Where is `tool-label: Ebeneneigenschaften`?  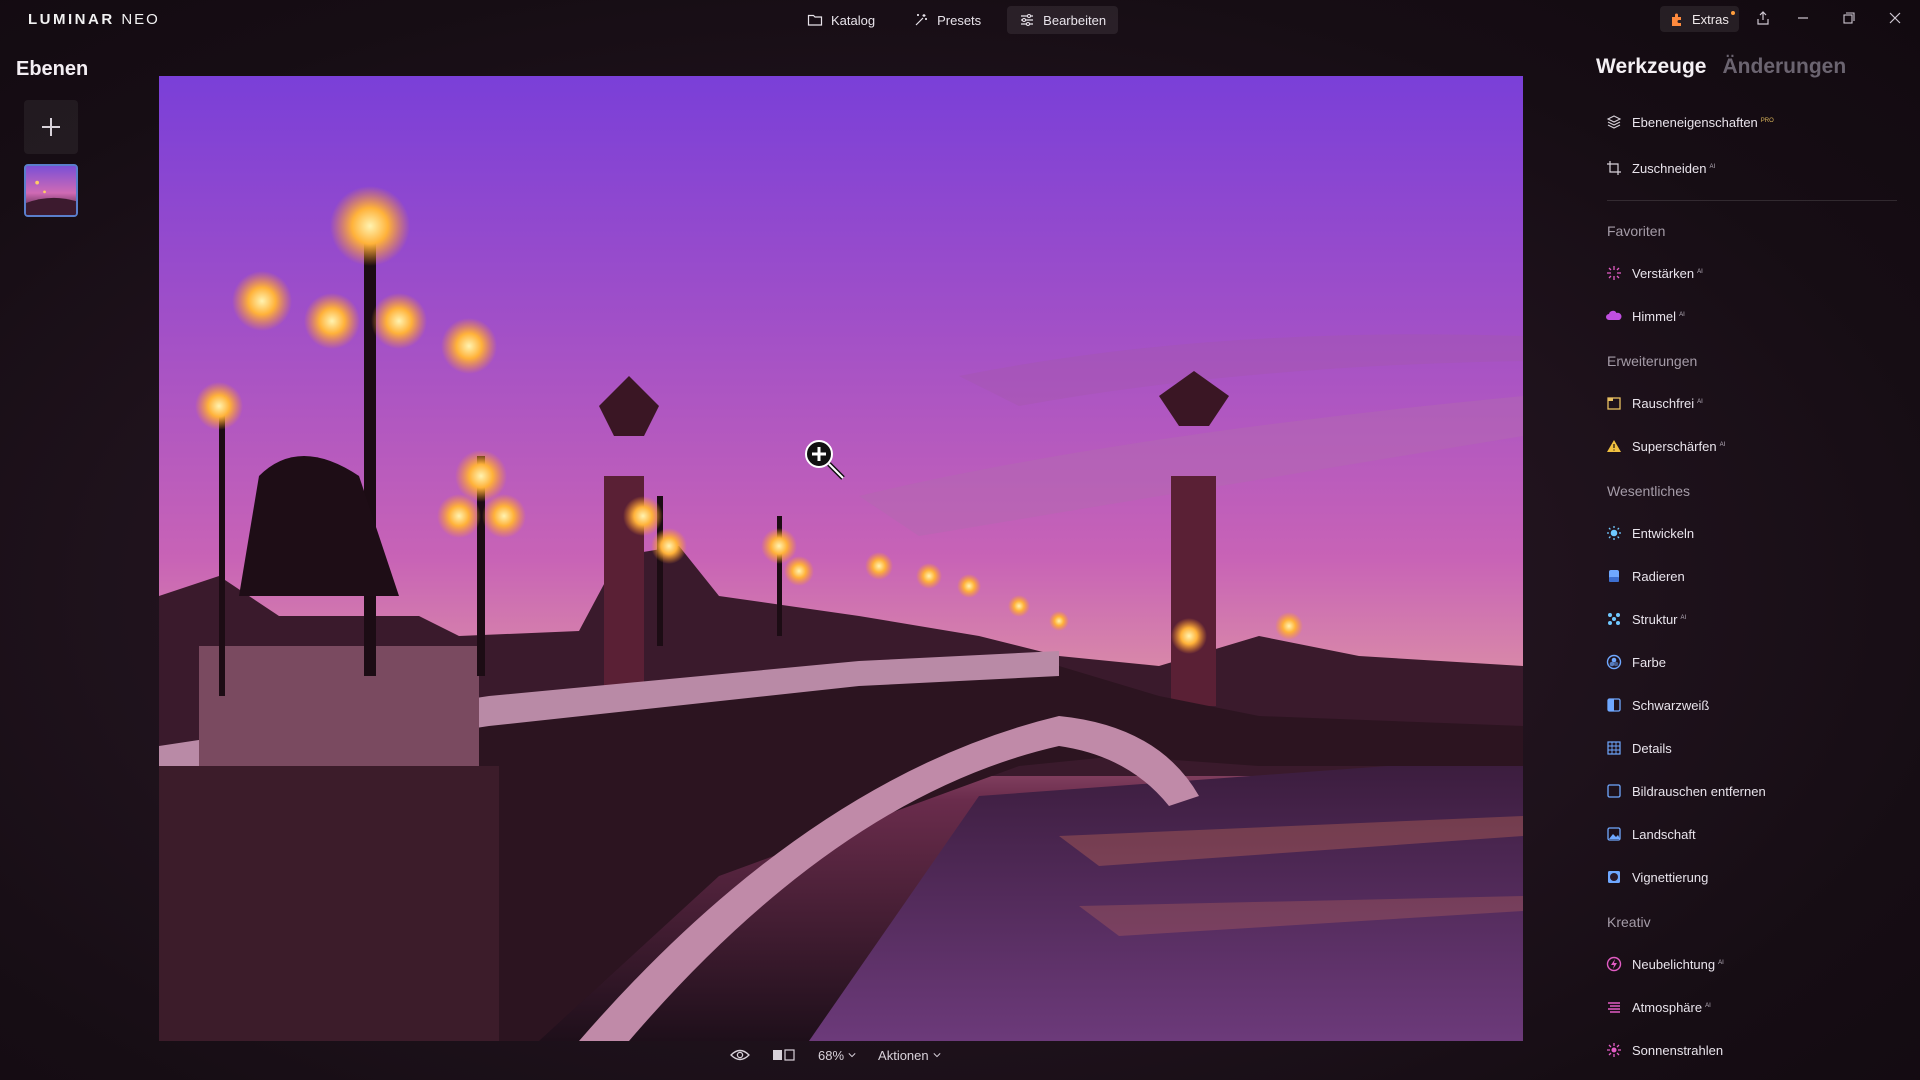
tool-label: Ebeneneigenschaften is located at coordinates (1695, 122).